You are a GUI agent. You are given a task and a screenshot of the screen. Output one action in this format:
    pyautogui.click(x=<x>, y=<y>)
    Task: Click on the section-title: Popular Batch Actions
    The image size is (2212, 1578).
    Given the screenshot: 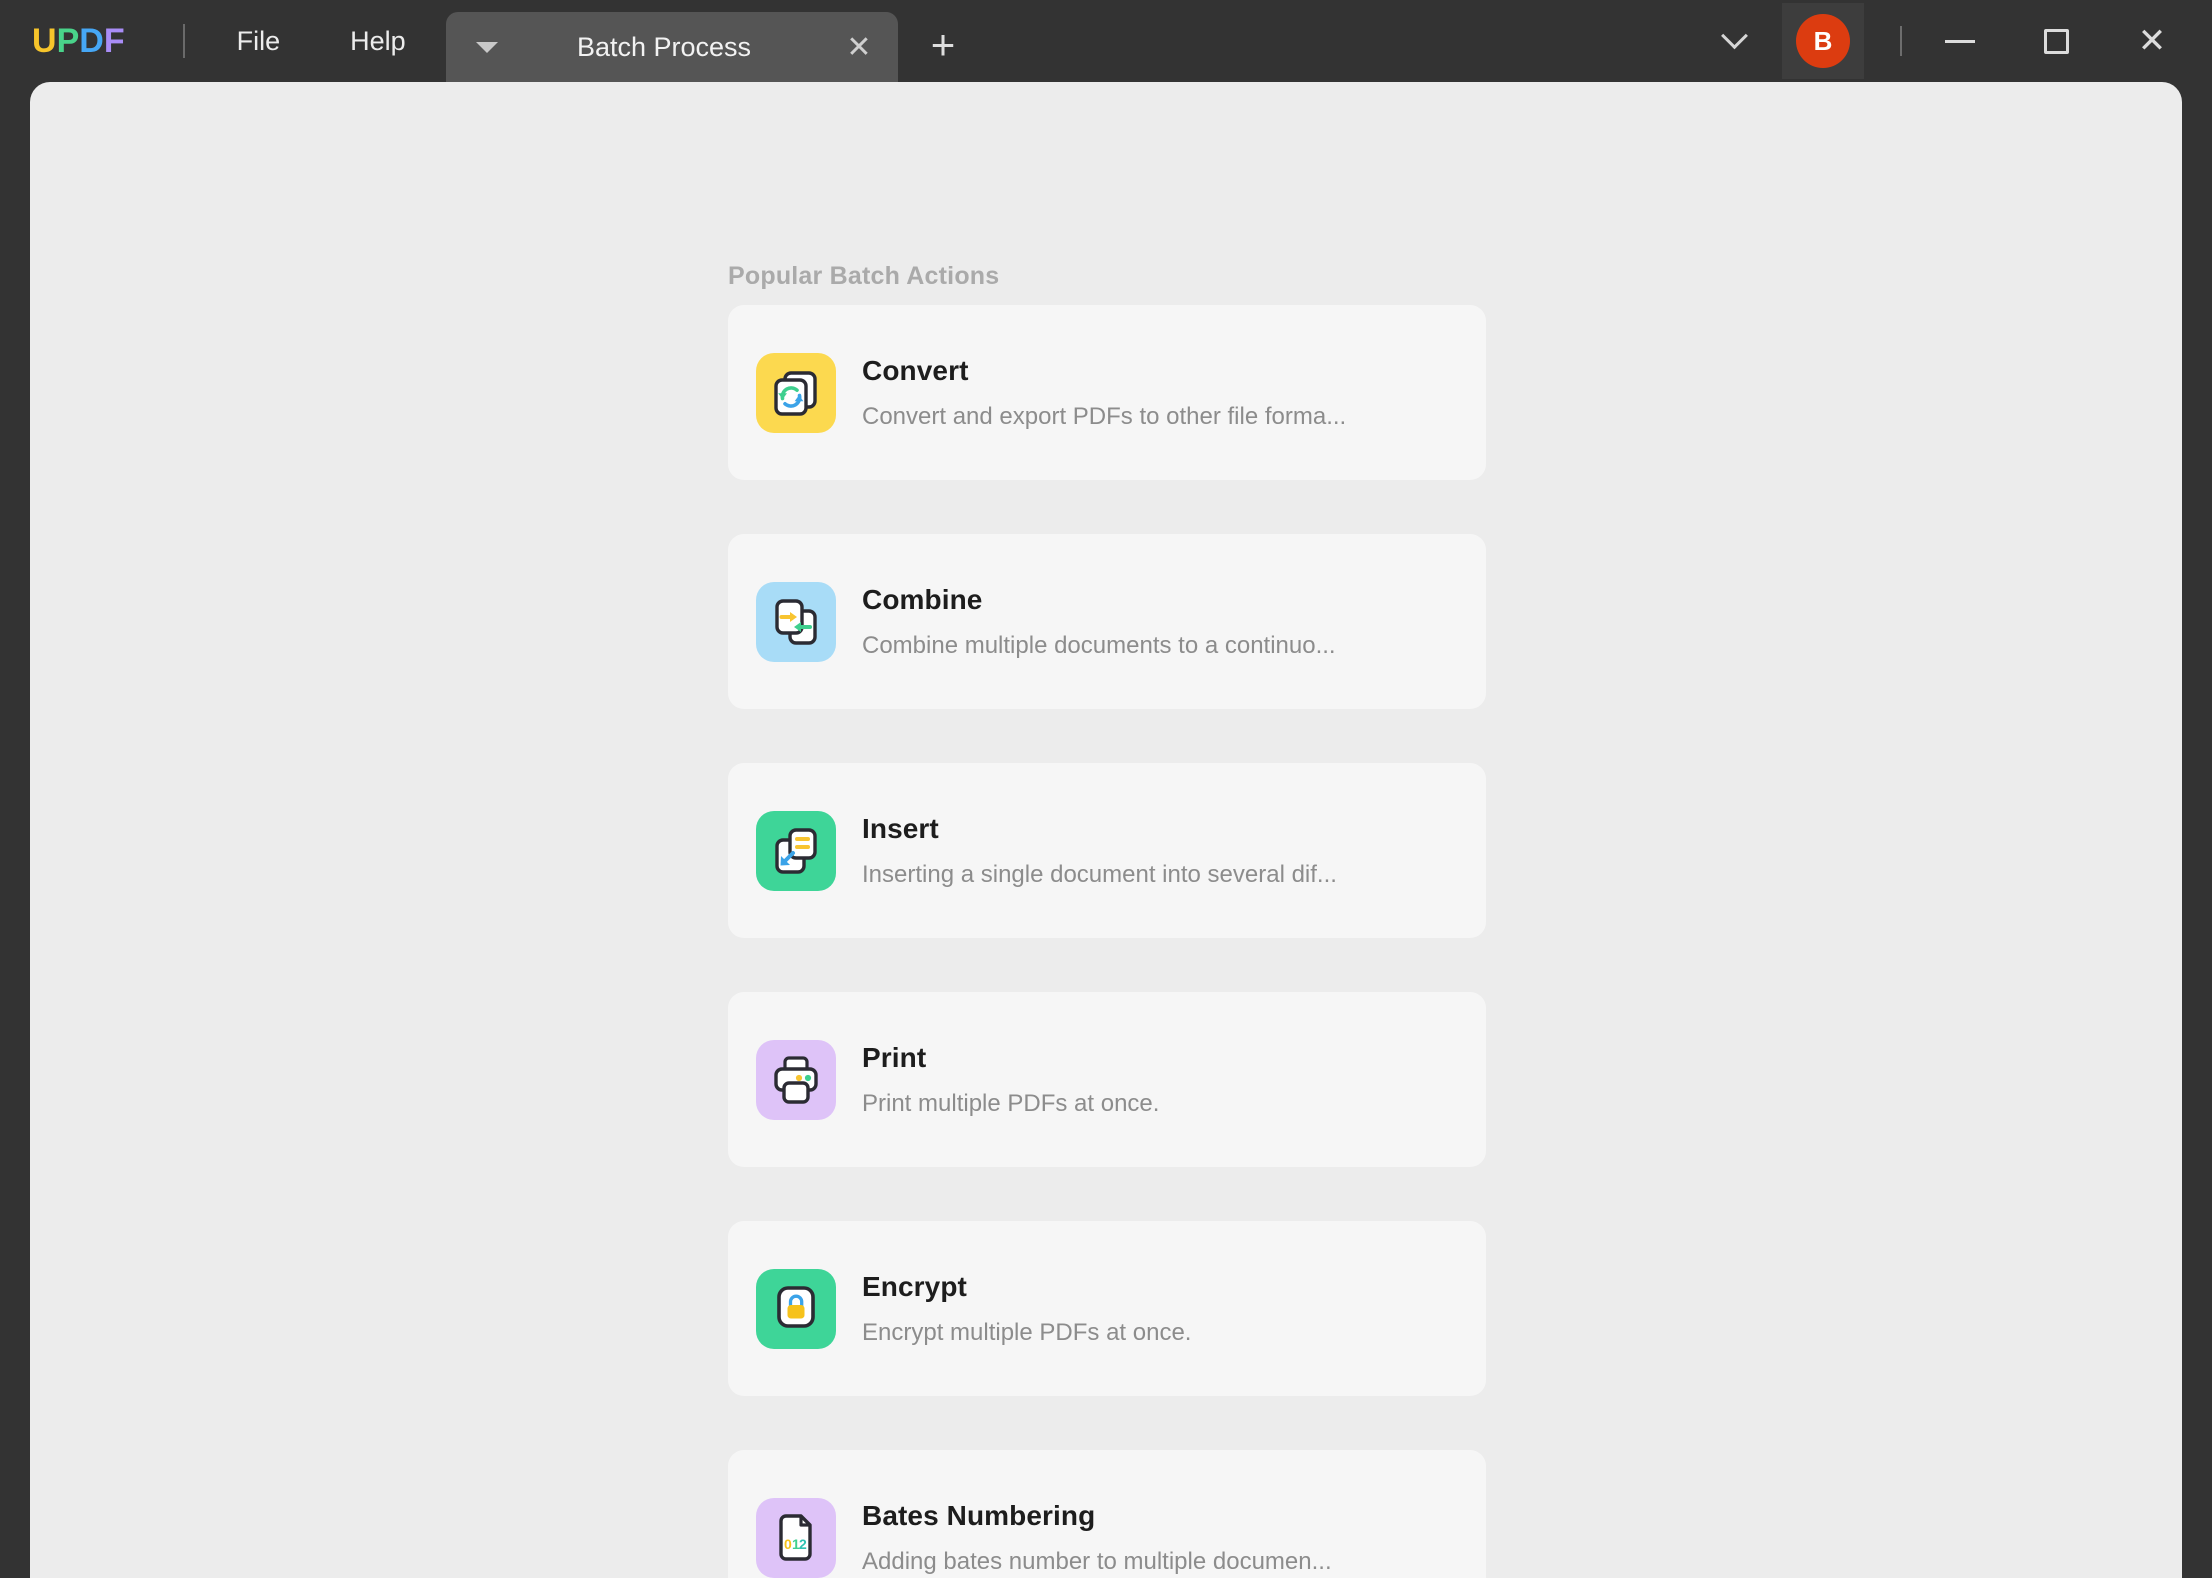 What is the action you would take?
    pyautogui.click(x=864, y=276)
    